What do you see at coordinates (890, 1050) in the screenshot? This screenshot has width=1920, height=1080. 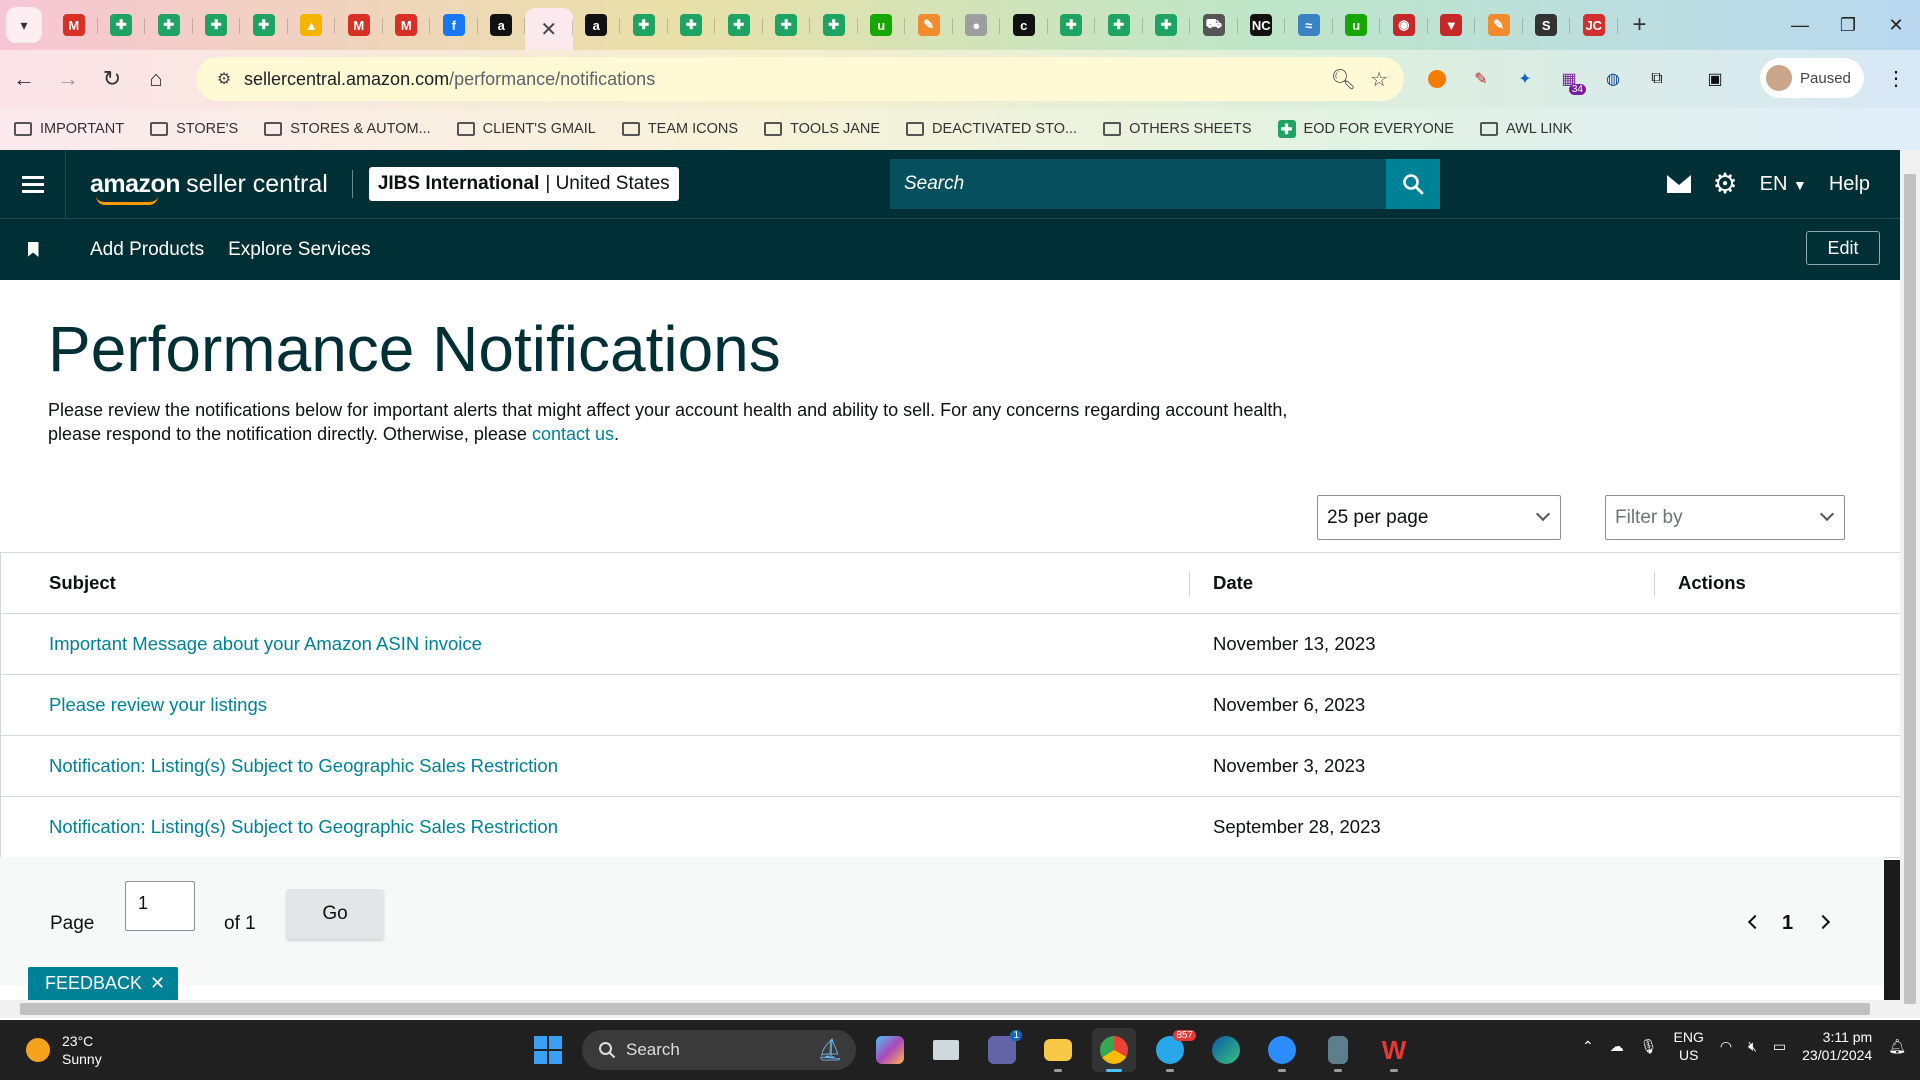 I see `copilot-icon` at bounding box center [890, 1050].